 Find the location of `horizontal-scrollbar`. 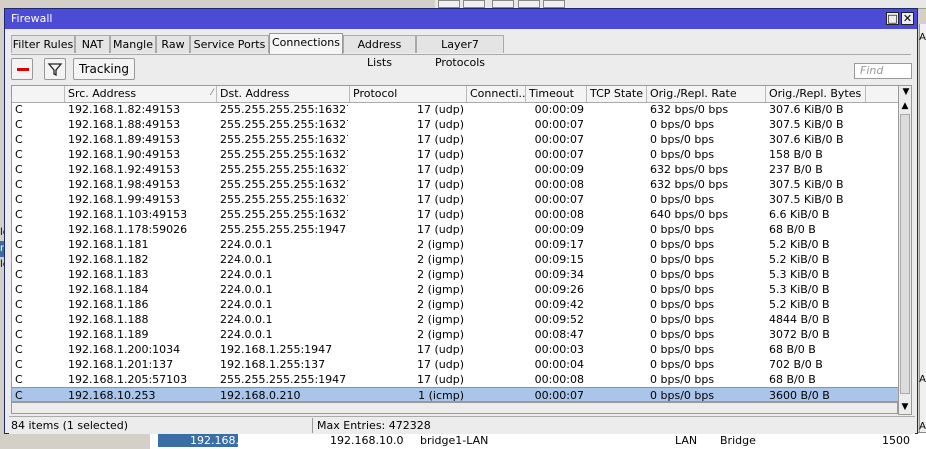

horizontal-scrollbar is located at coordinates (454, 408).